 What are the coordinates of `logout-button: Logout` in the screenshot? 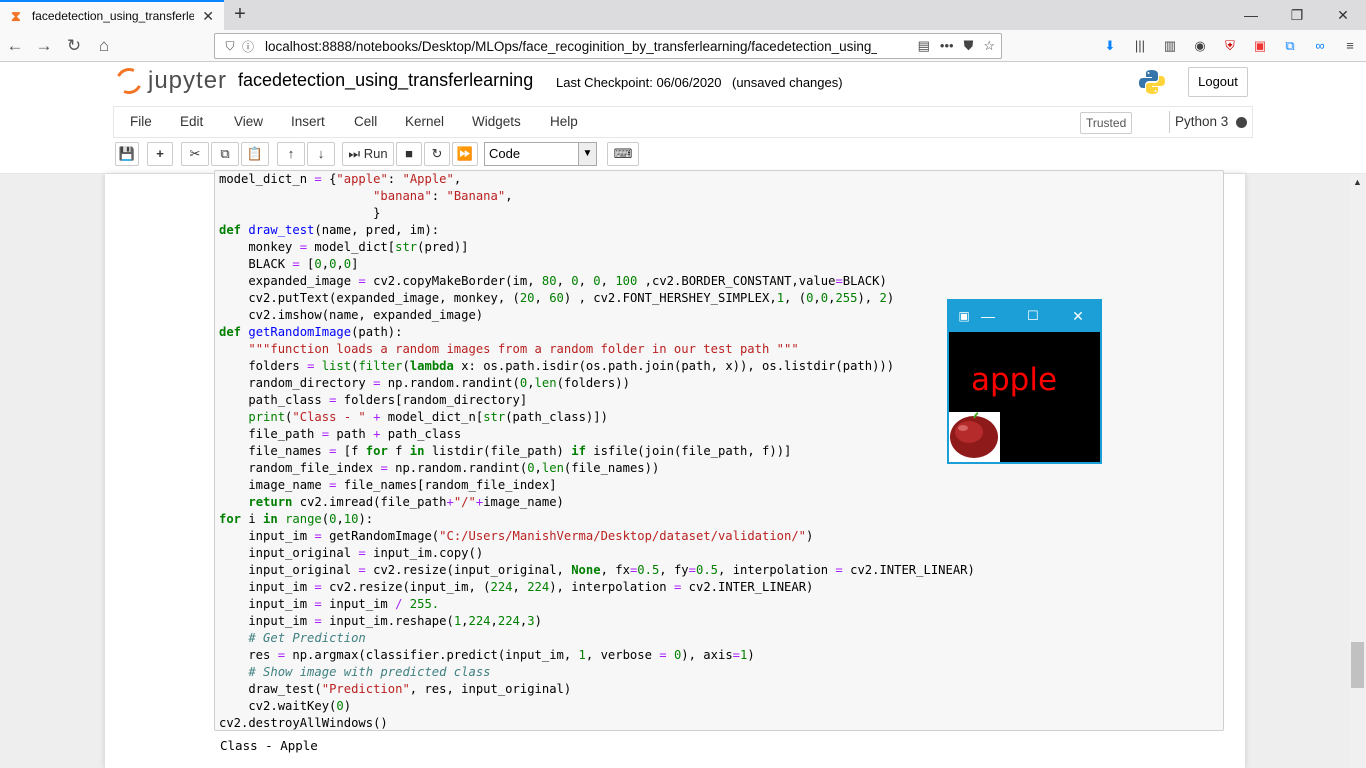 It's located at (1218, 82).